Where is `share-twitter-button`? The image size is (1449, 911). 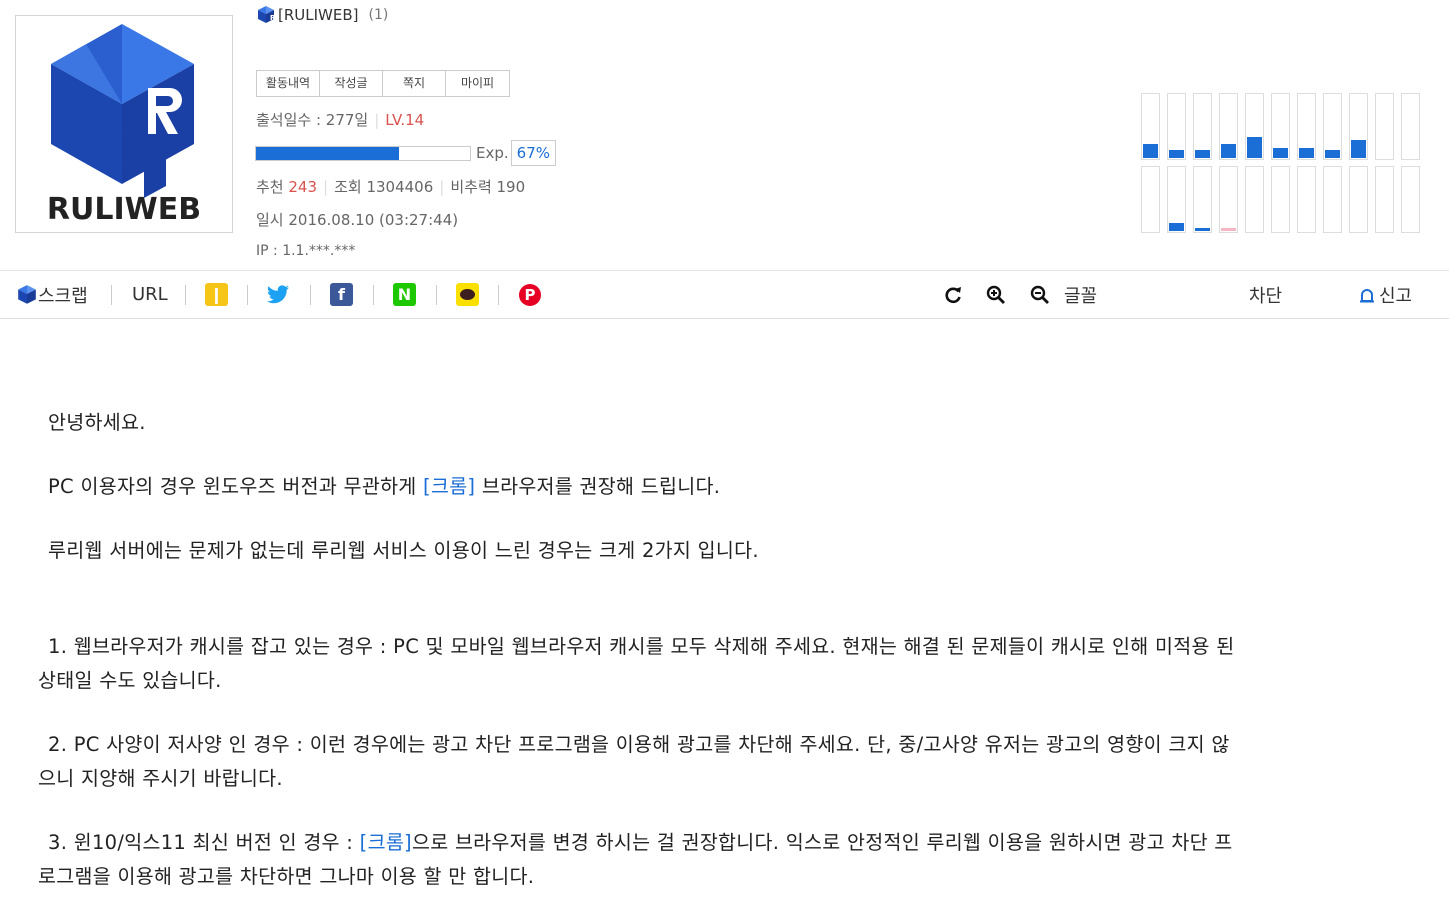 share-twitter-button is located at coordinates (278, 294).